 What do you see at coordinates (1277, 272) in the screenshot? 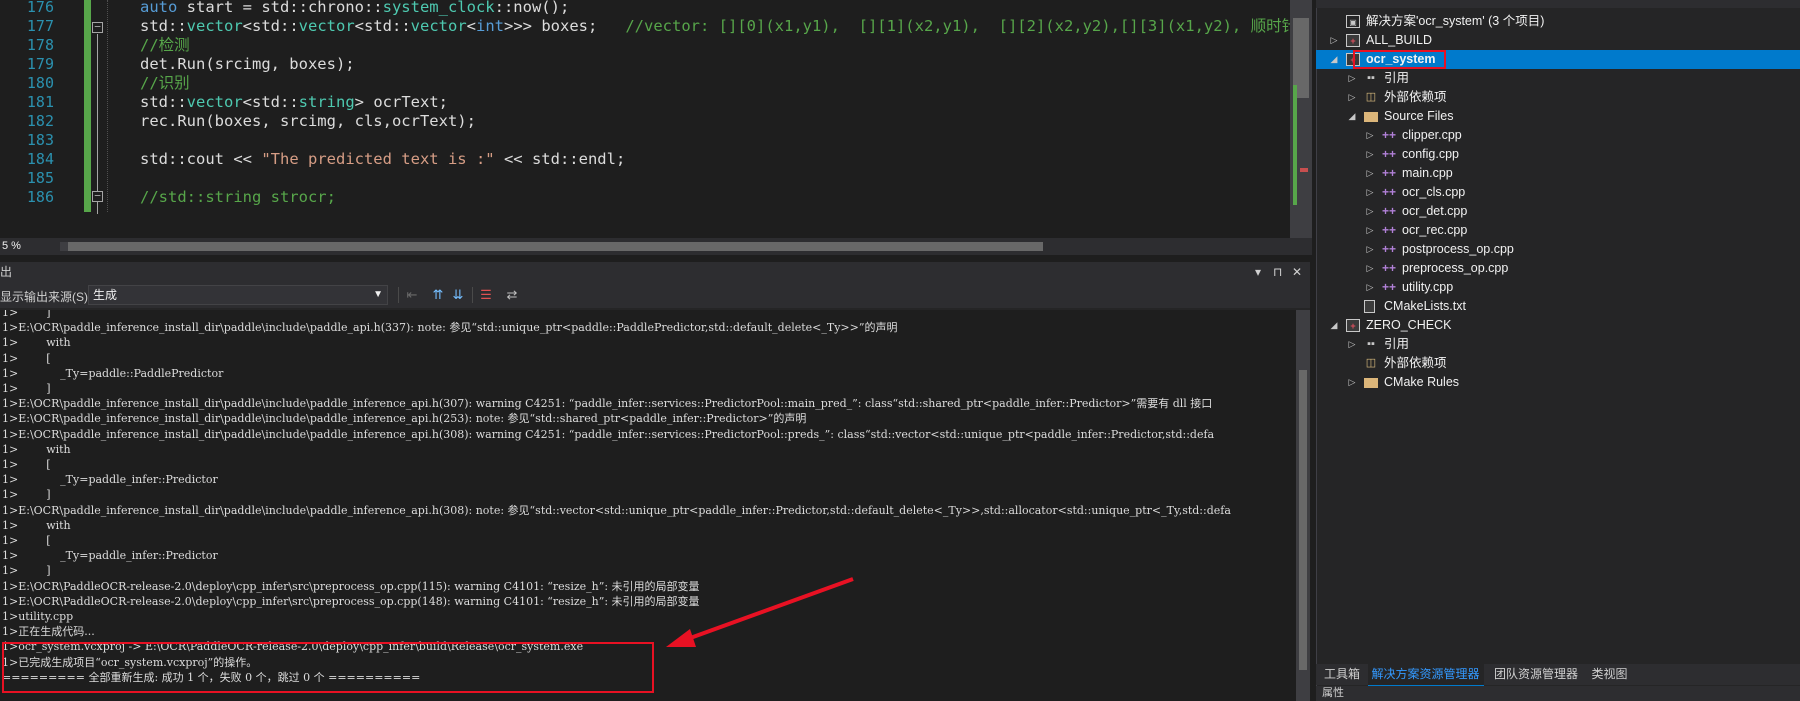
I see `pin-icon: ⊓` at bounding box center [1277, 272].